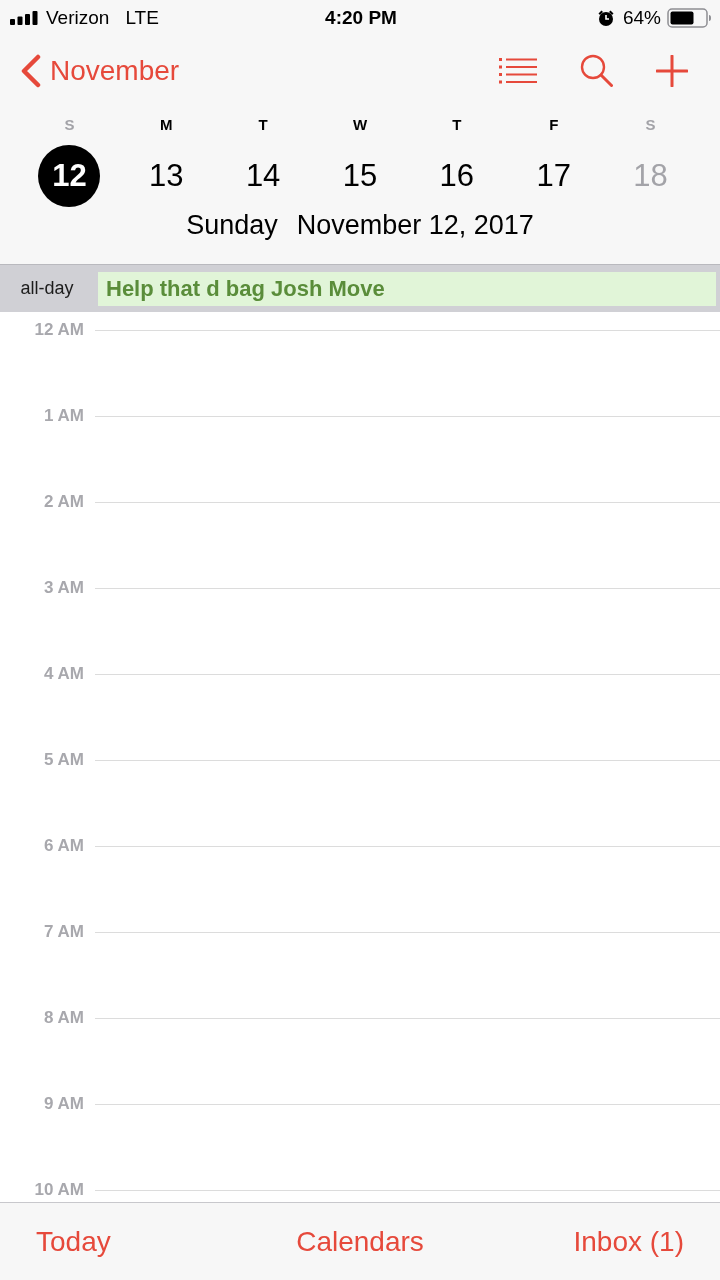 Image resolution: width=720 pixels, height=1280 pixels. What do you see at coordinates (360, 125) in the screenshot?
I see `weekday-letter: W` at bounding box center [360, 125].